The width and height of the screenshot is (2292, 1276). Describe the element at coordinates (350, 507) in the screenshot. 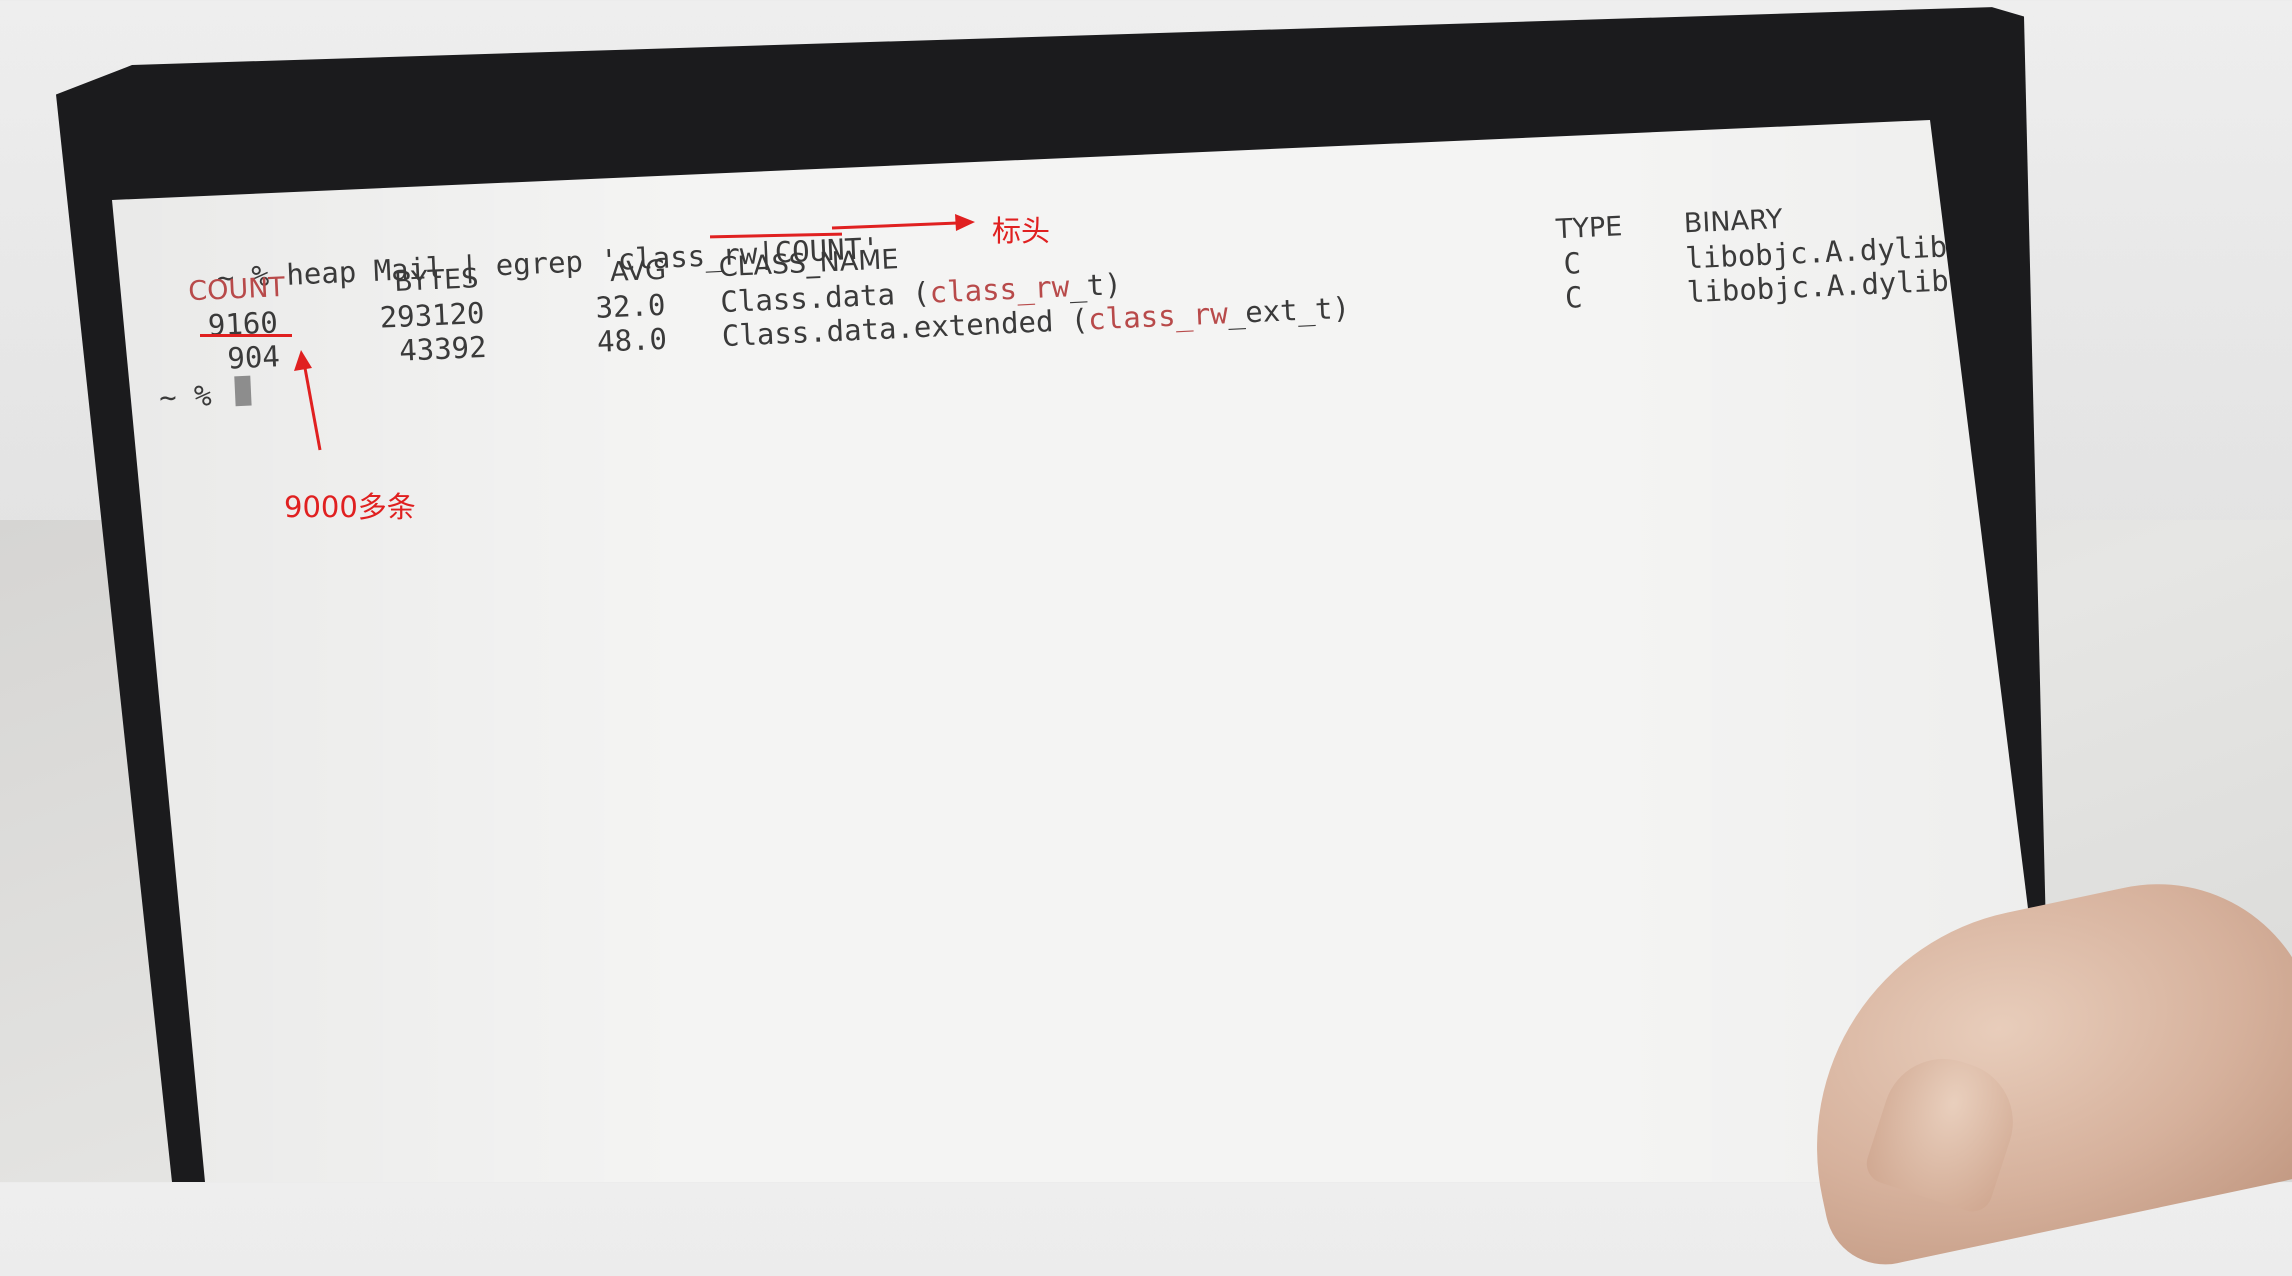

I see `count-annotation: 9000多条` at that location.